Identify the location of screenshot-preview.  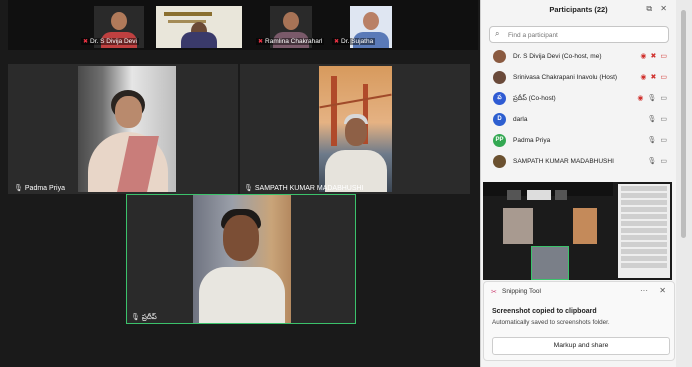
(577, 231).